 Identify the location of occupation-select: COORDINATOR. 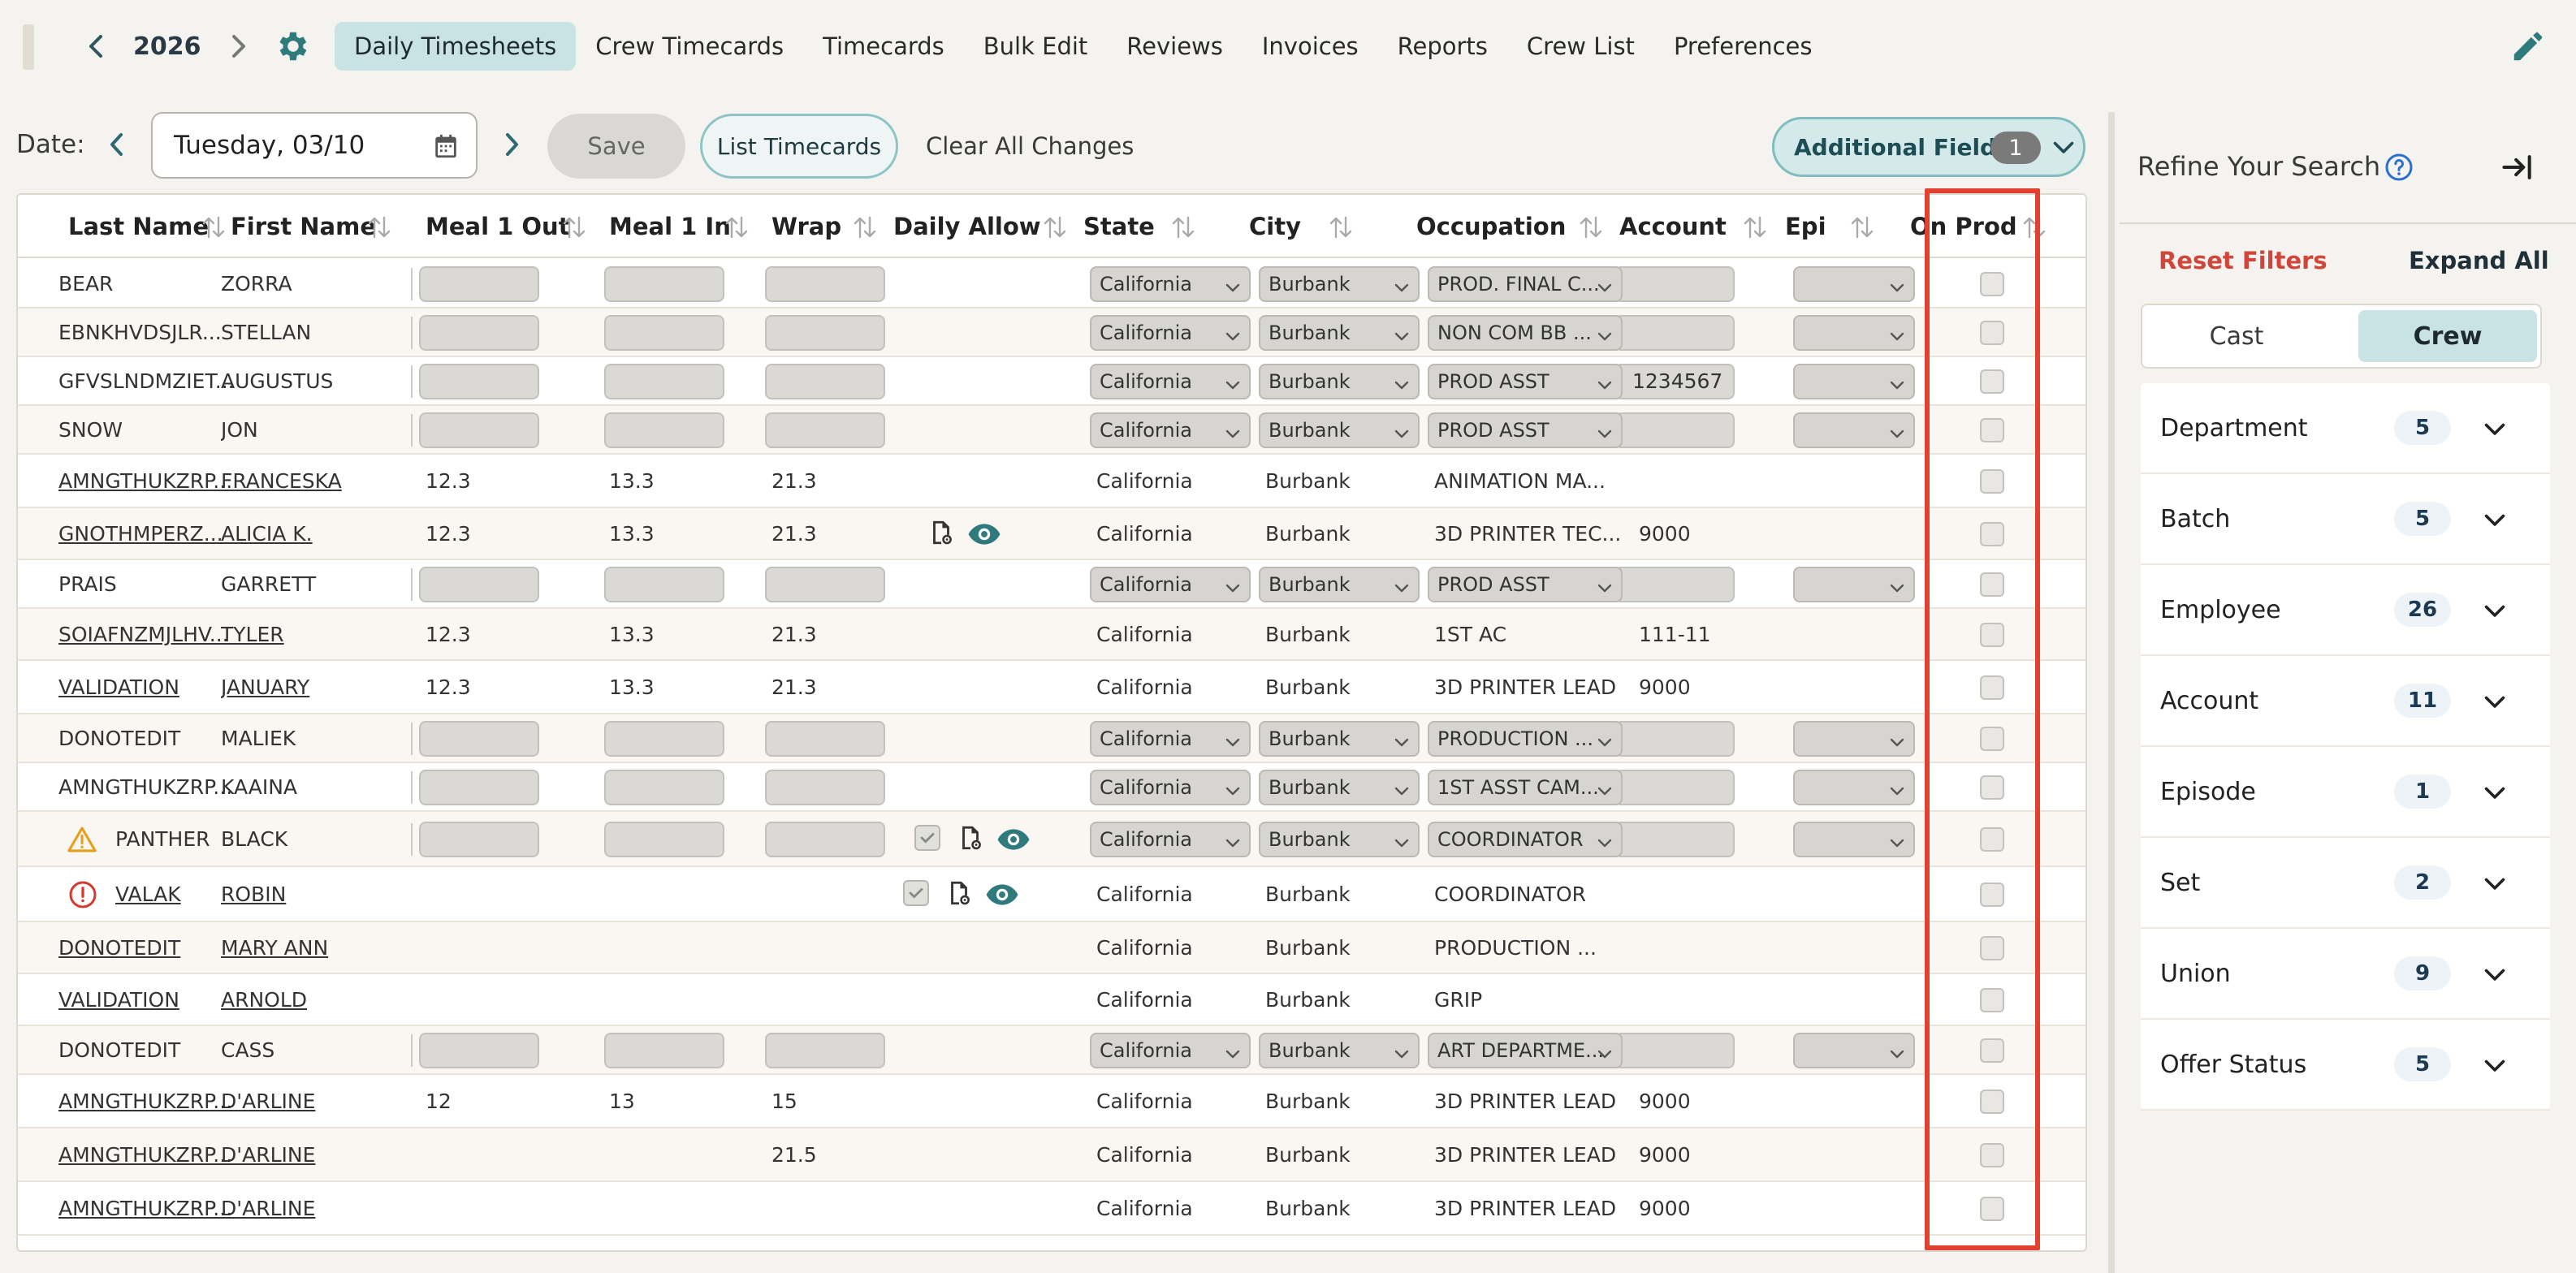
(1526, 839).